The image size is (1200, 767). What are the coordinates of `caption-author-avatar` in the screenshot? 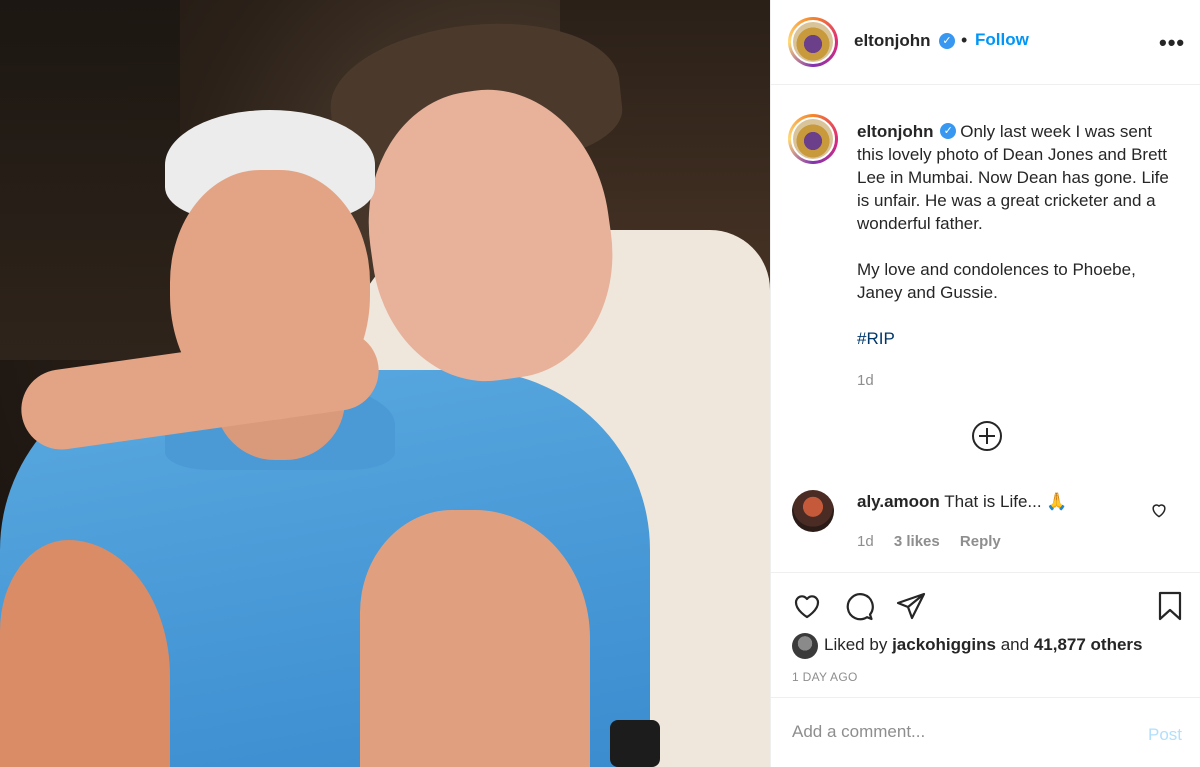 It's located at (813, 139).